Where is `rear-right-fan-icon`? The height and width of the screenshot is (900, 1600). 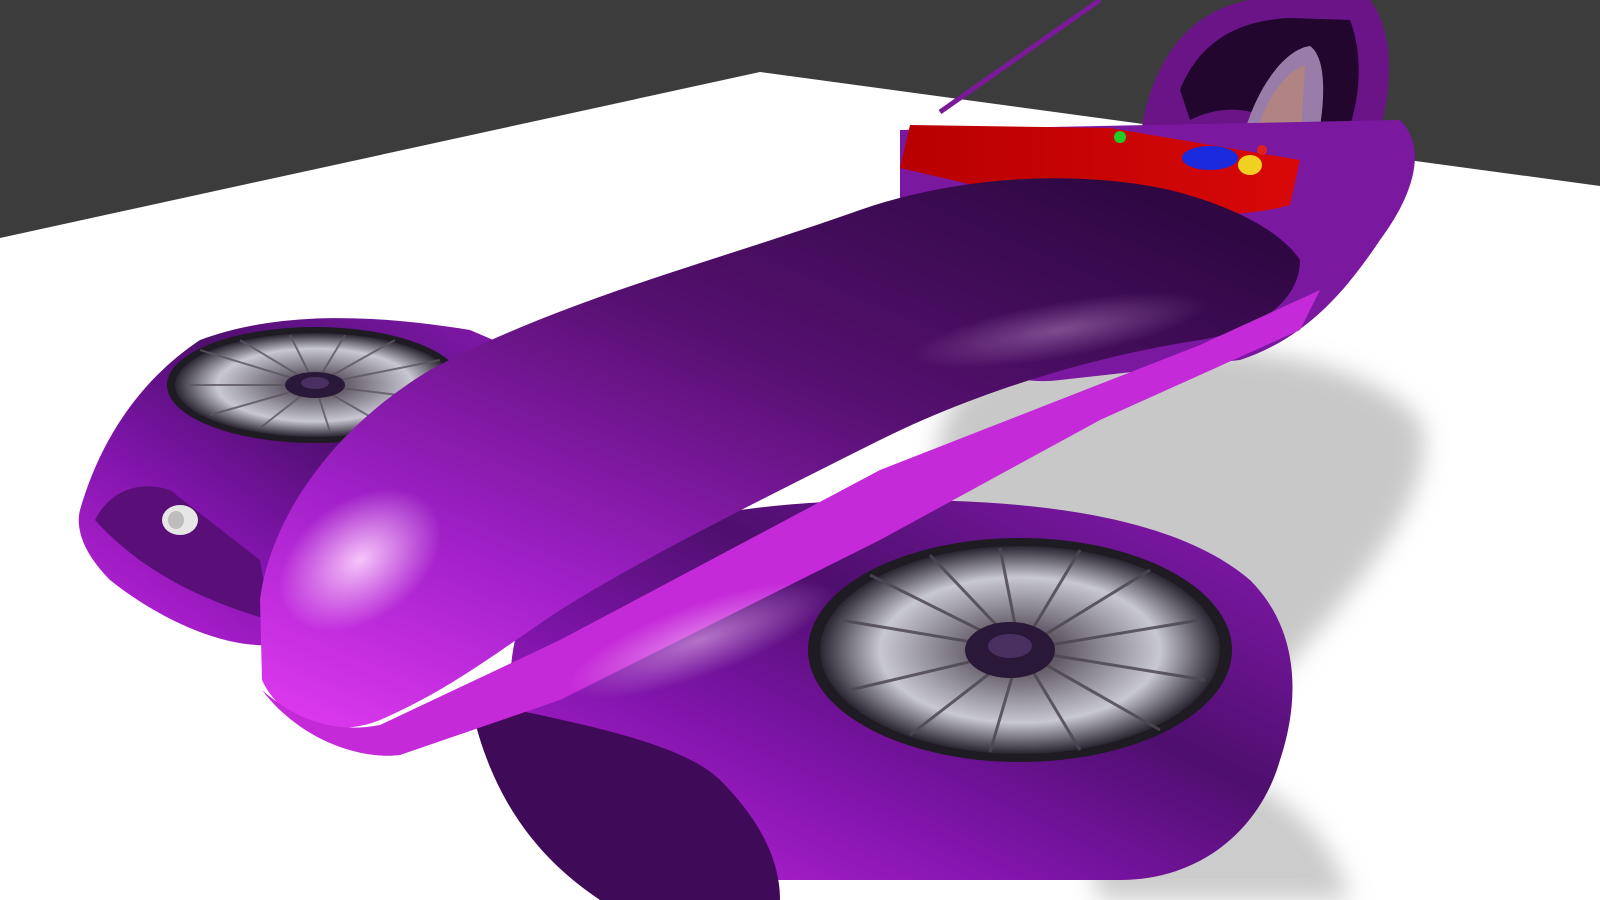
rear-right-fan-icon is located at coordinates (1020, 650).